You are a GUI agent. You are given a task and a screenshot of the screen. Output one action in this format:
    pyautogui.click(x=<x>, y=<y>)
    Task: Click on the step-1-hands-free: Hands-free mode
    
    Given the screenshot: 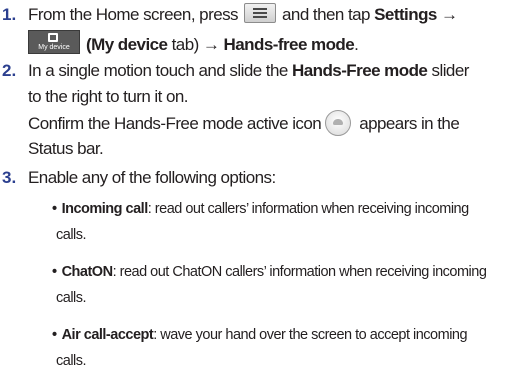 What is the action you would take?
    pyautogui.click(x=289, y=44)
    